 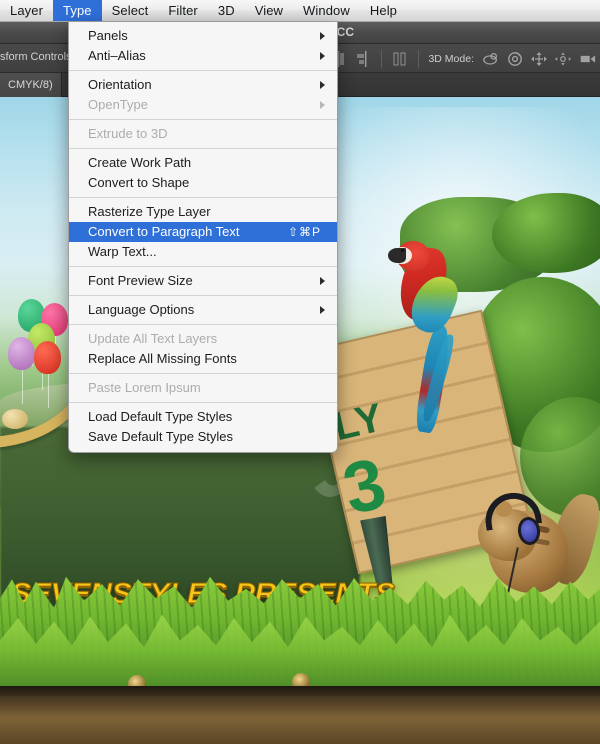 What do you see at coordinates (203, 36) in the screenshot?
I see `menu-item-panels: Panels` at bounding box center [203, 36].